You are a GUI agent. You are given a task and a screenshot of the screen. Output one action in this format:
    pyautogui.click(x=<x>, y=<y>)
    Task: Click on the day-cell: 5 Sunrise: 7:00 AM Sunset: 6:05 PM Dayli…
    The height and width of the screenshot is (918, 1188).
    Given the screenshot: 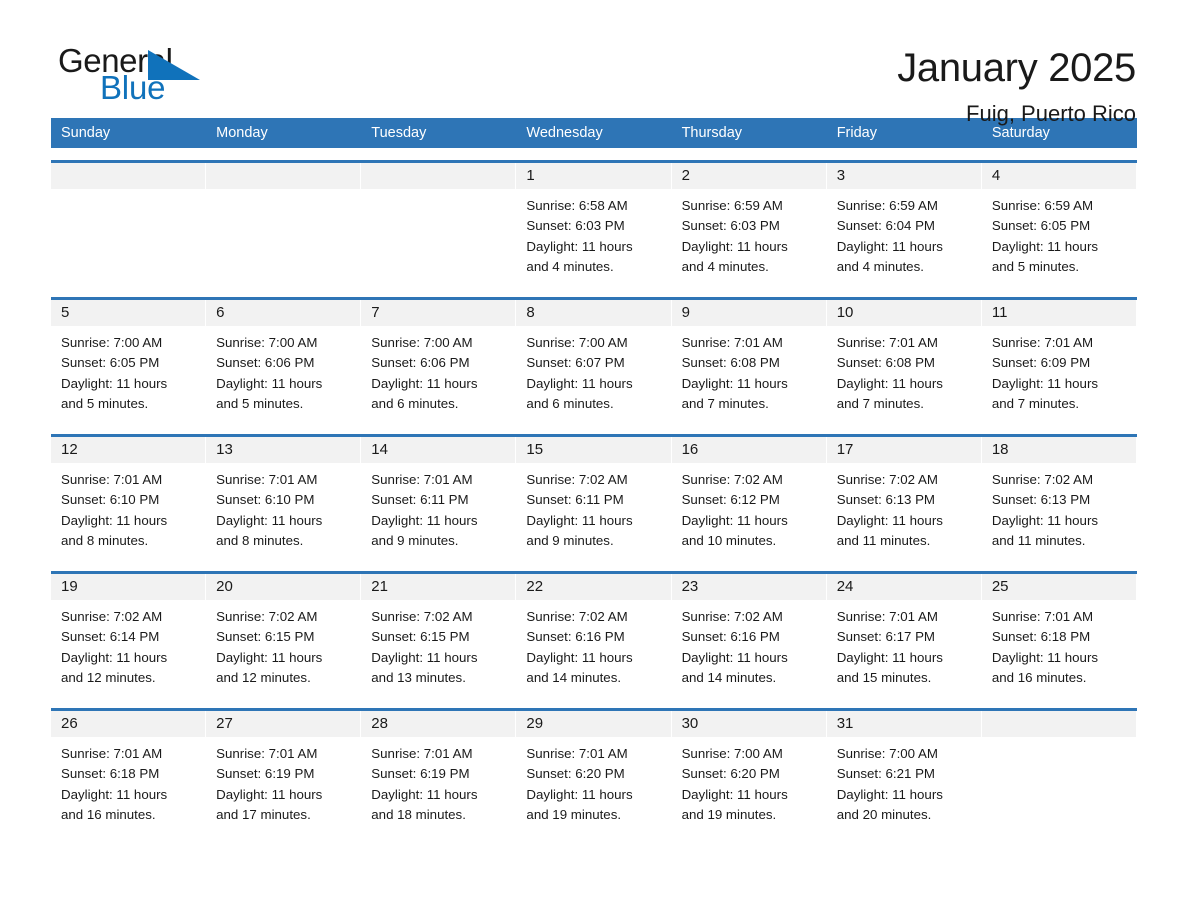 What is the action you would take?
    pyautogui.click(x=129, y=361)
    